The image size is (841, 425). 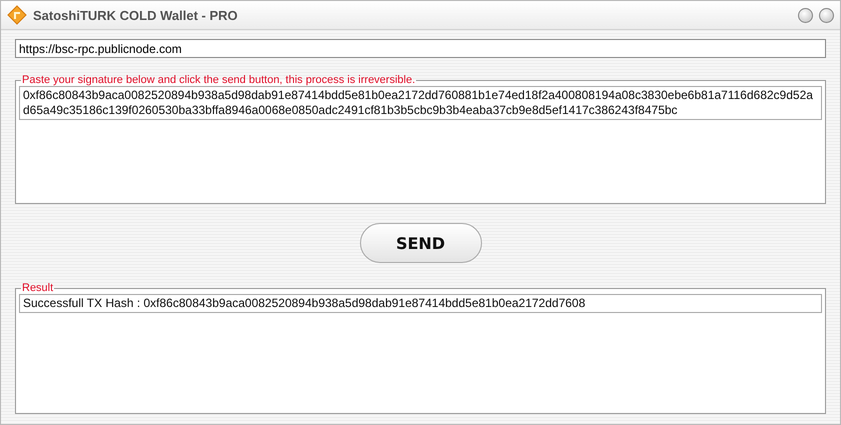 I want to click on rpc-url-field: https://bsc-rpc.publicnode.com, so click(x=420, y=48).